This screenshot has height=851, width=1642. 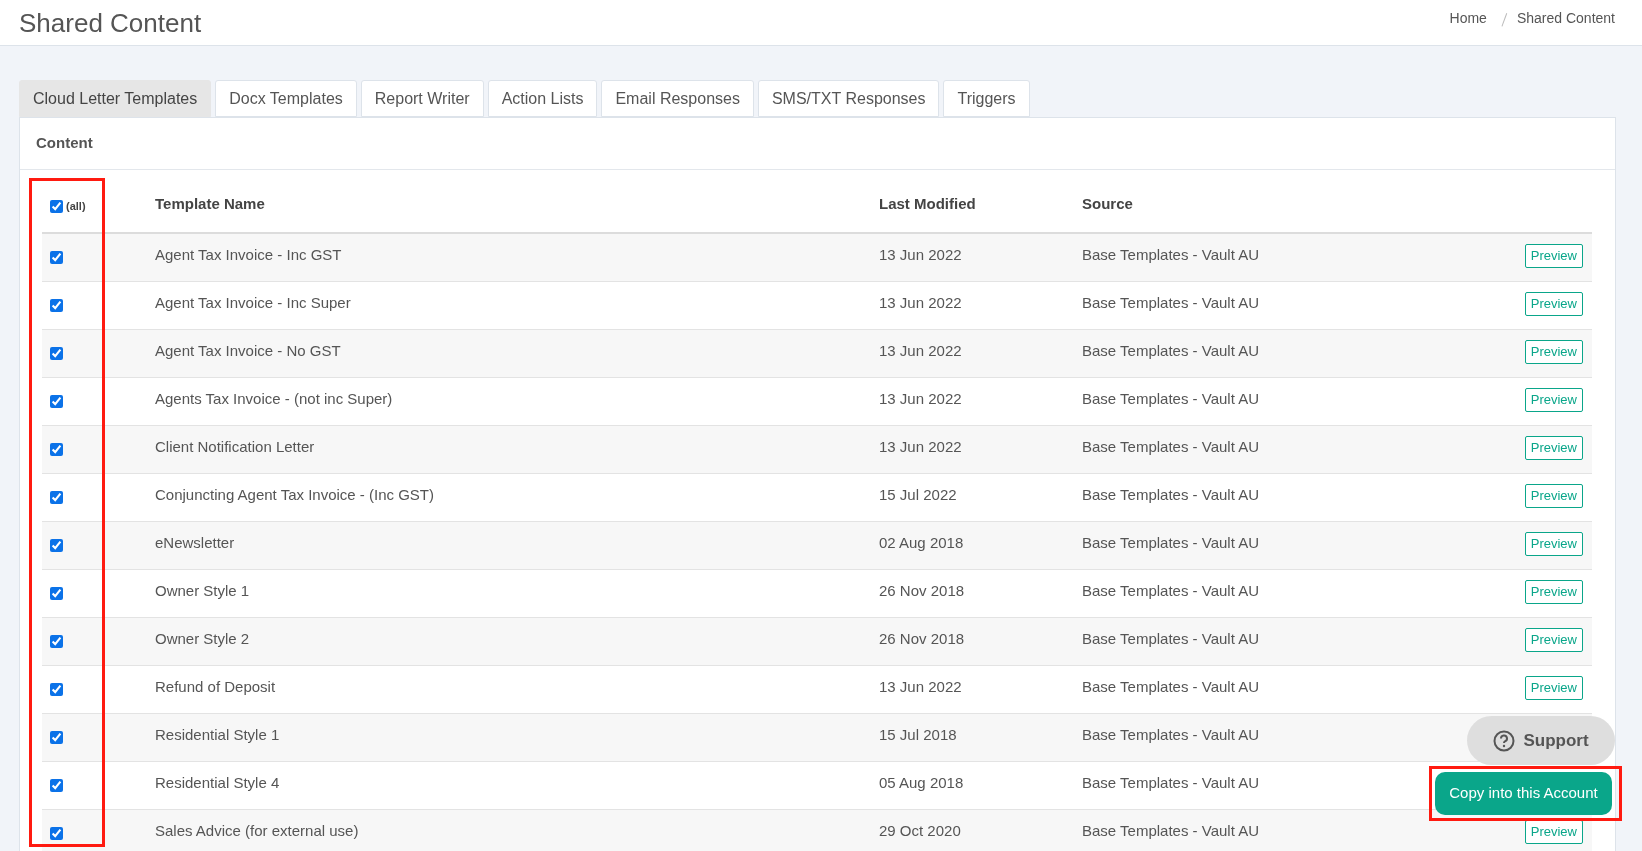 What do you see at coordinates (110, 22) in the screenshot?
I see `page-title: Shared Content` at bounding box center [110, 22].